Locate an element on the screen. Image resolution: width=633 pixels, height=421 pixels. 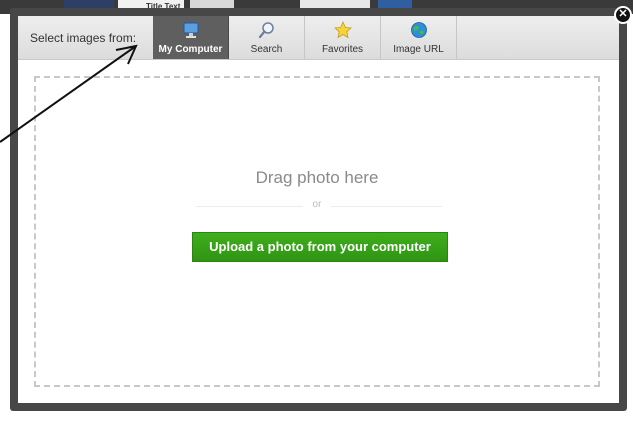
upload-photo-button: Upload a photo from your computer is located at coordinates (320, 247).